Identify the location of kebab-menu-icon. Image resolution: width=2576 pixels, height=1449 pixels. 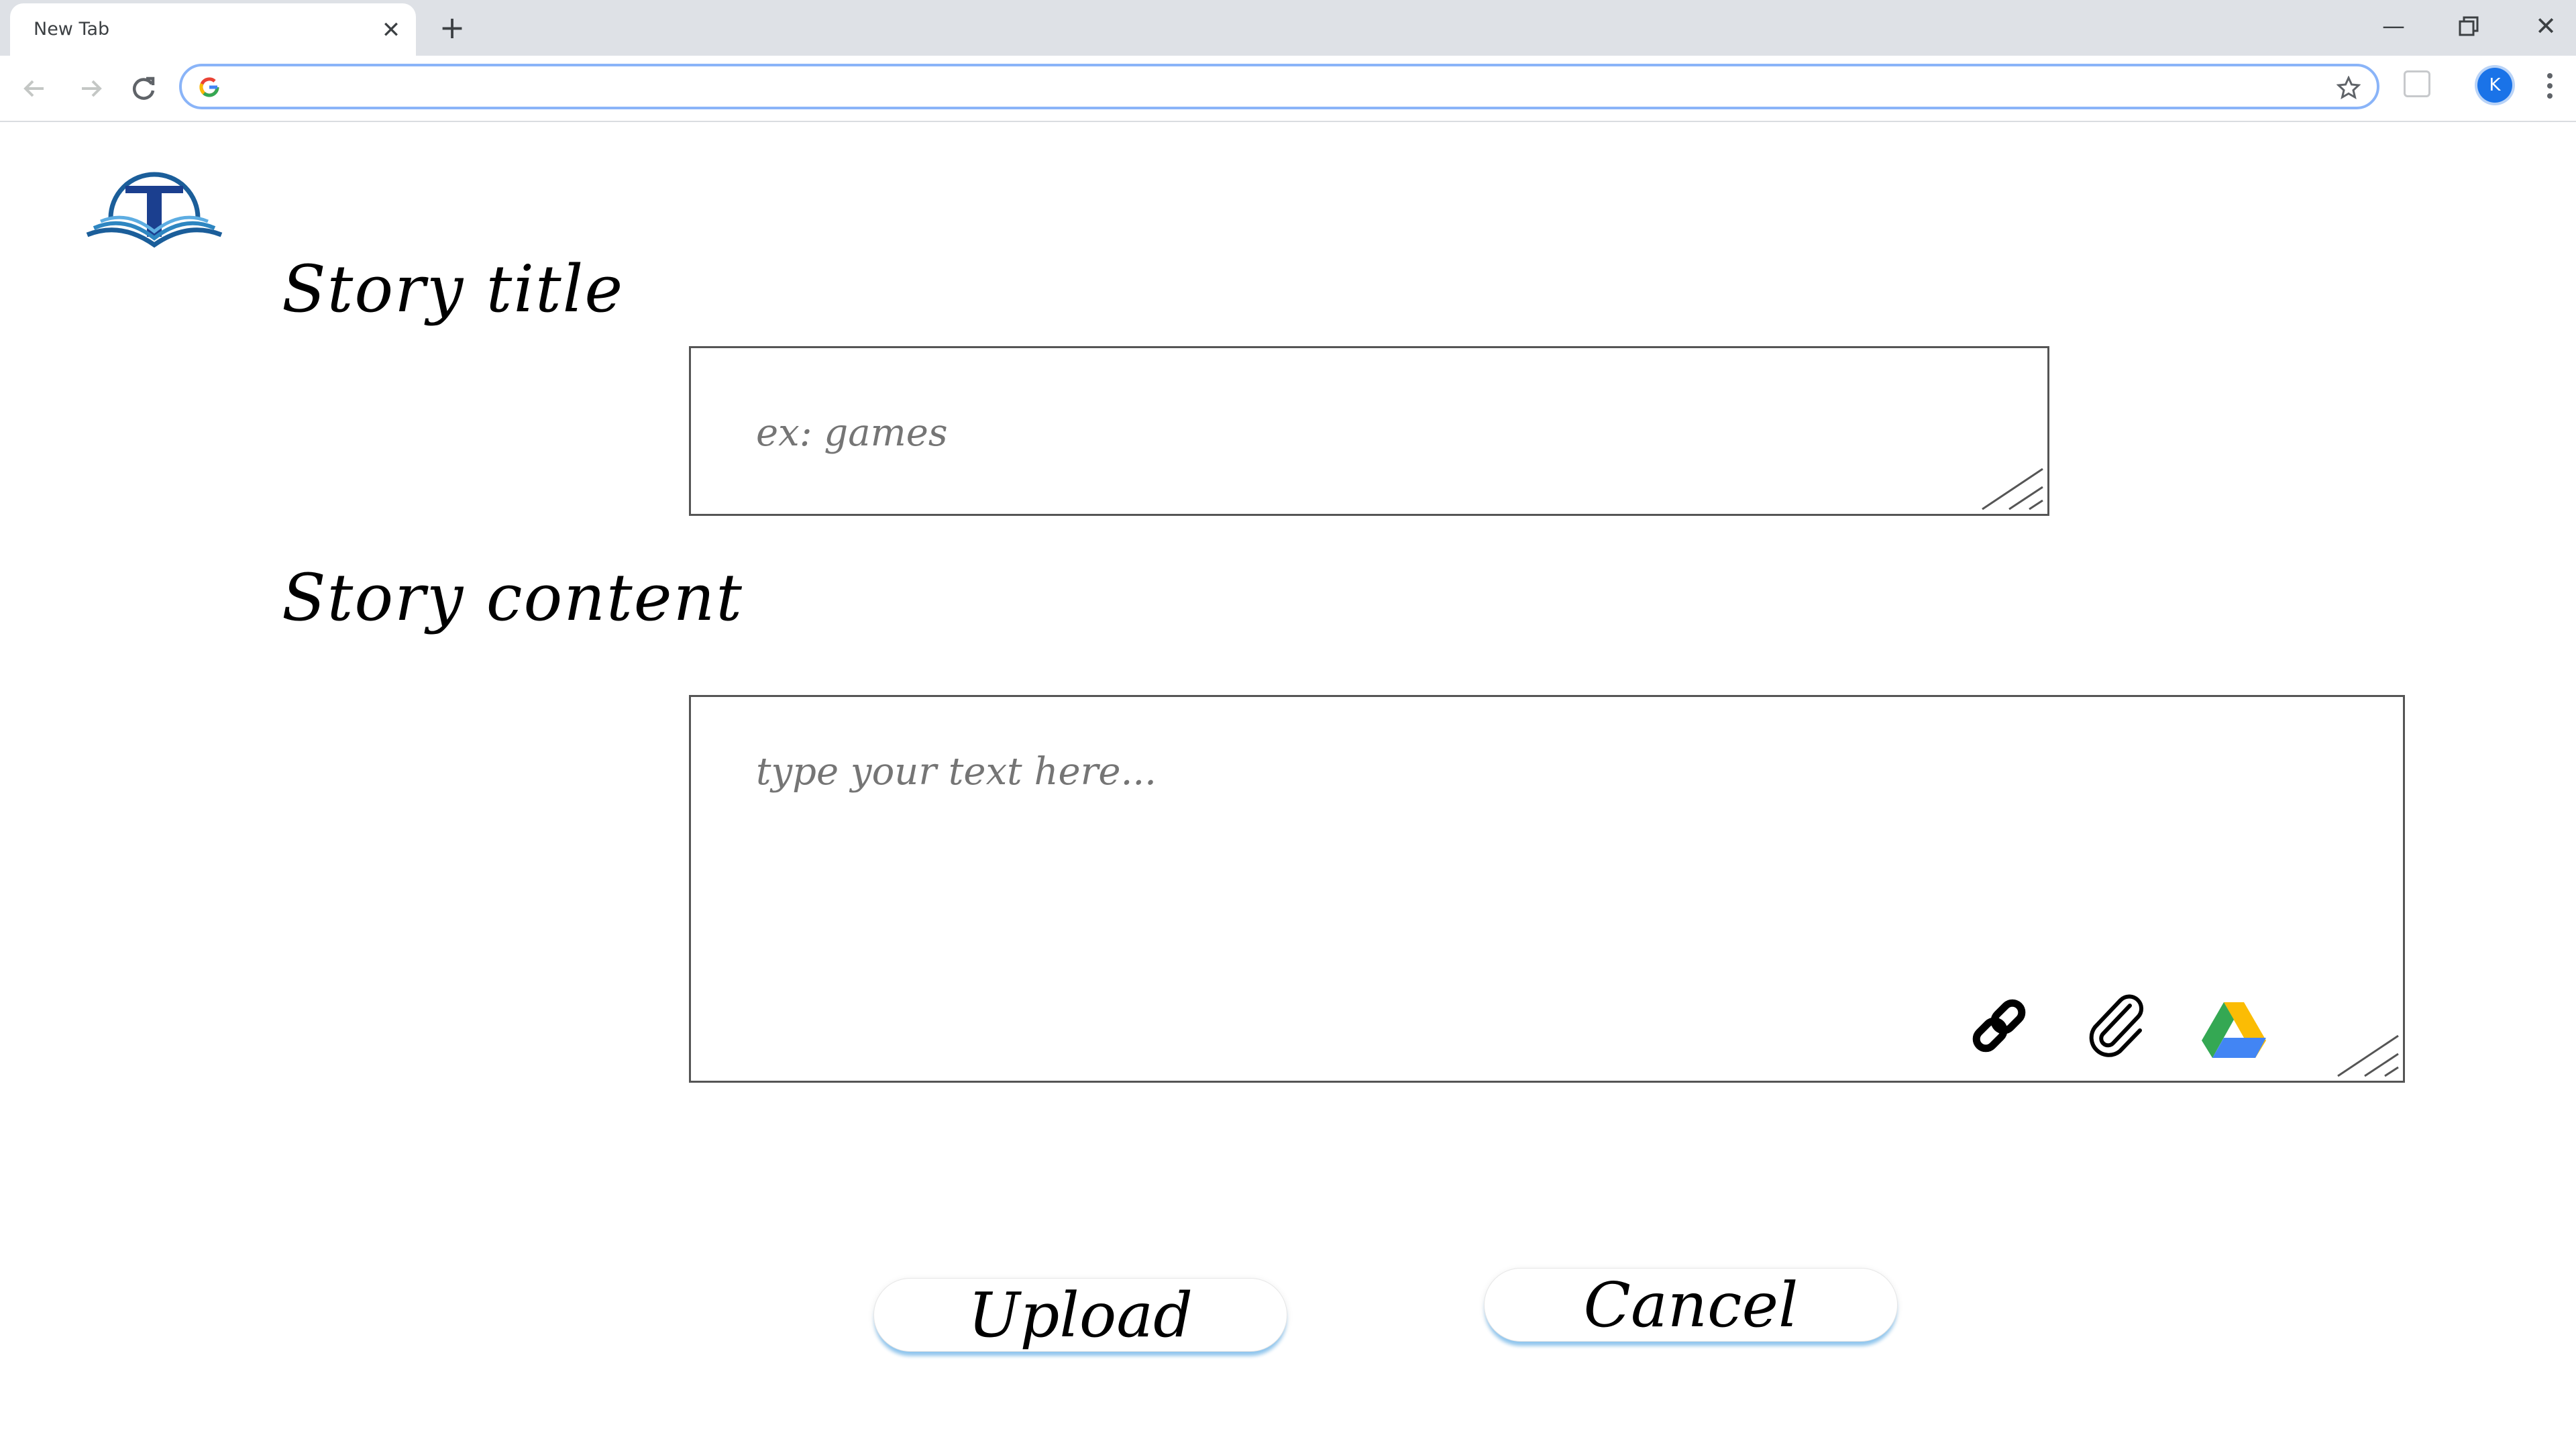
(2550, 86).